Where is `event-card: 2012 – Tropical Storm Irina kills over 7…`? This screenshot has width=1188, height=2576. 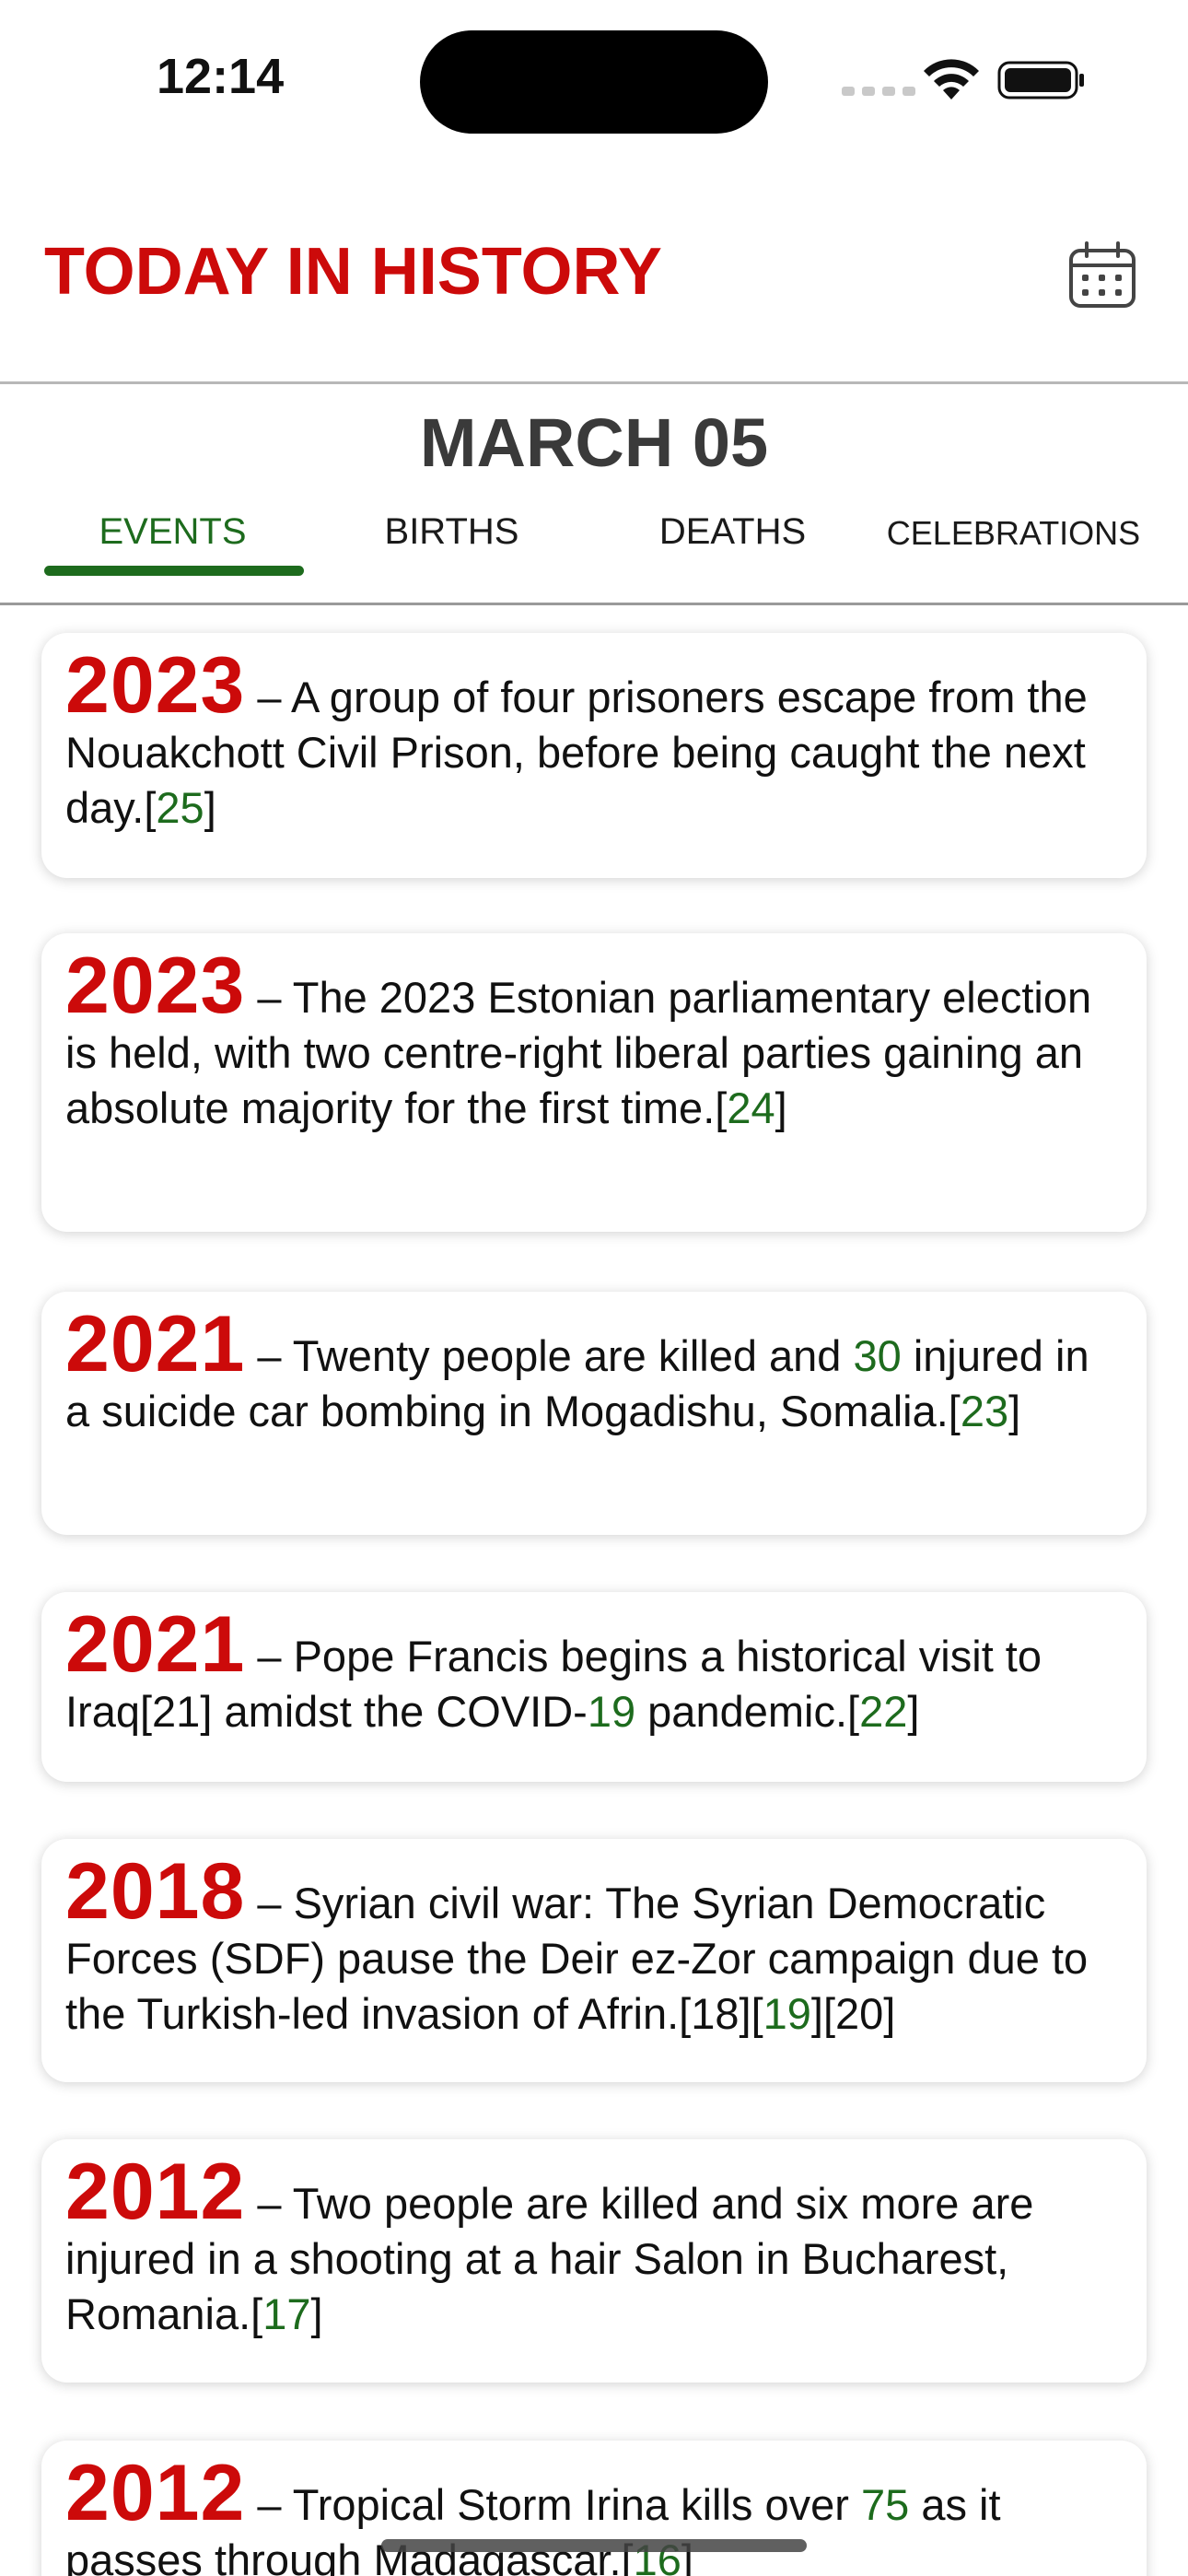 event-card: 2012 – Tropical Storm Irina kills over 7… is located at coordinates (594, 2508).